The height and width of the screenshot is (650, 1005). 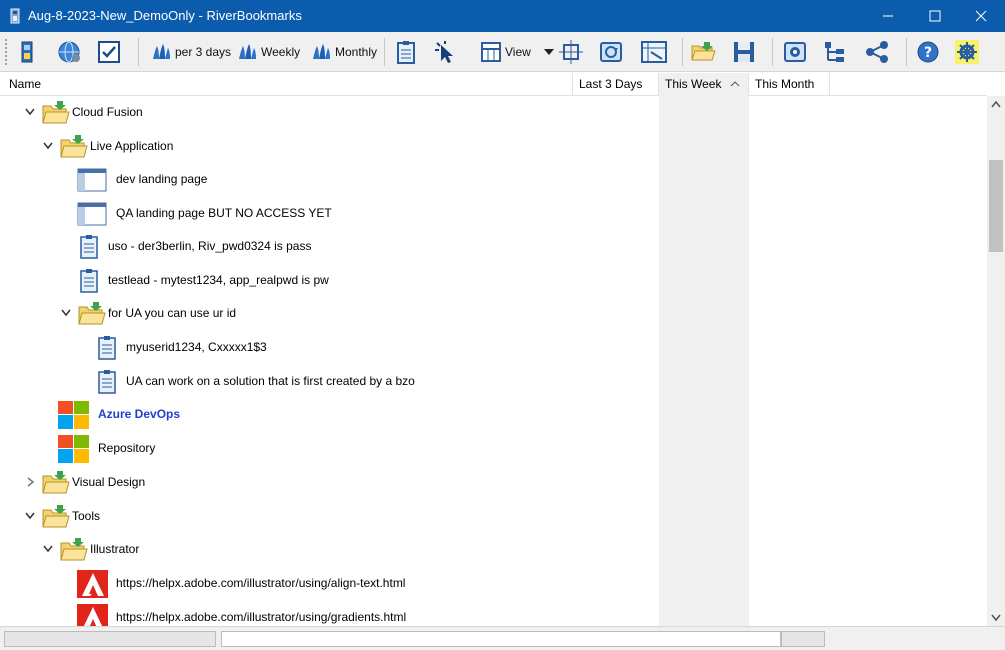 What do you see at coordinates (196, 347) in the screenshot?
I see `tree-item-label: myuserid1234, Cxxxxx1$3` at bounding box center [196, 347].